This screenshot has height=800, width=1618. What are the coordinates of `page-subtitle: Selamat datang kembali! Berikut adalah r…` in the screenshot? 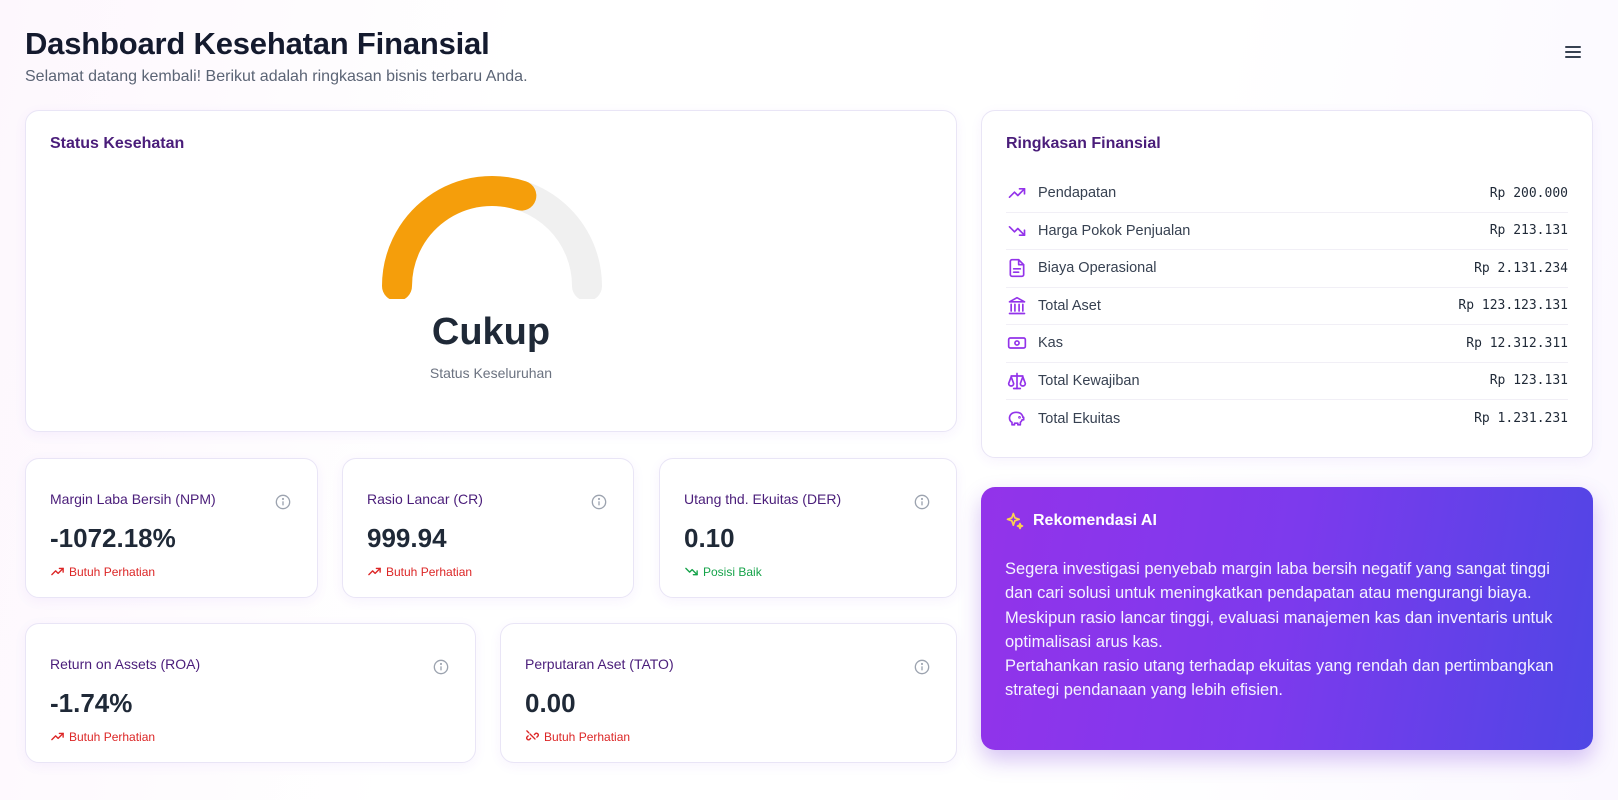 It's located at (276, 76).